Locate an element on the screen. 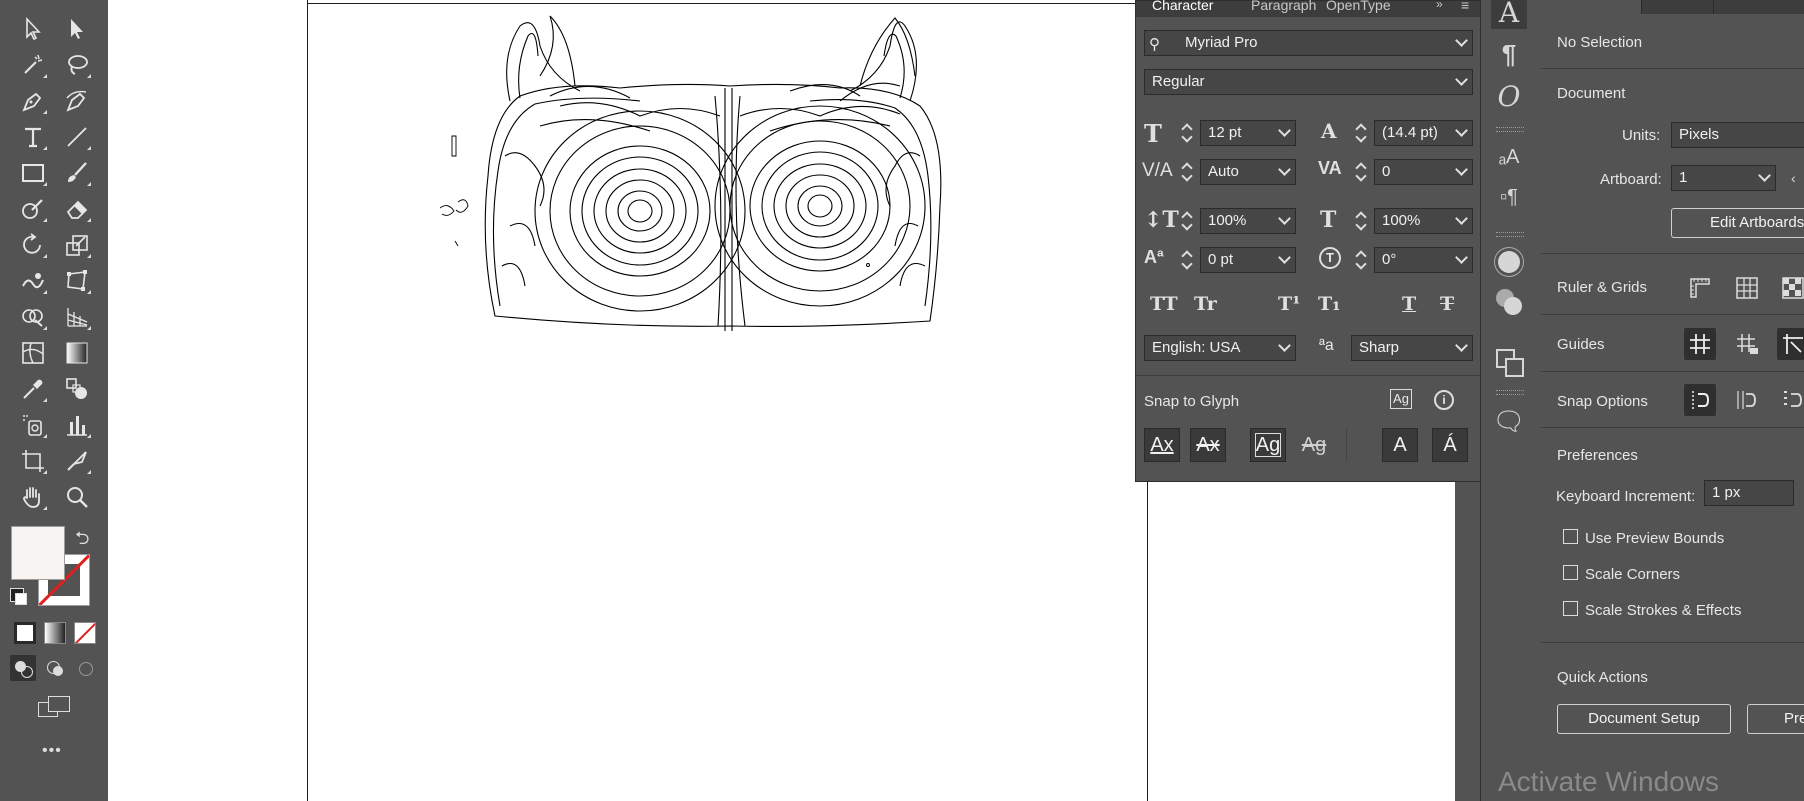 The image size is (1804, 801). gradient-mode-icon is located at coordinates (55, 633).